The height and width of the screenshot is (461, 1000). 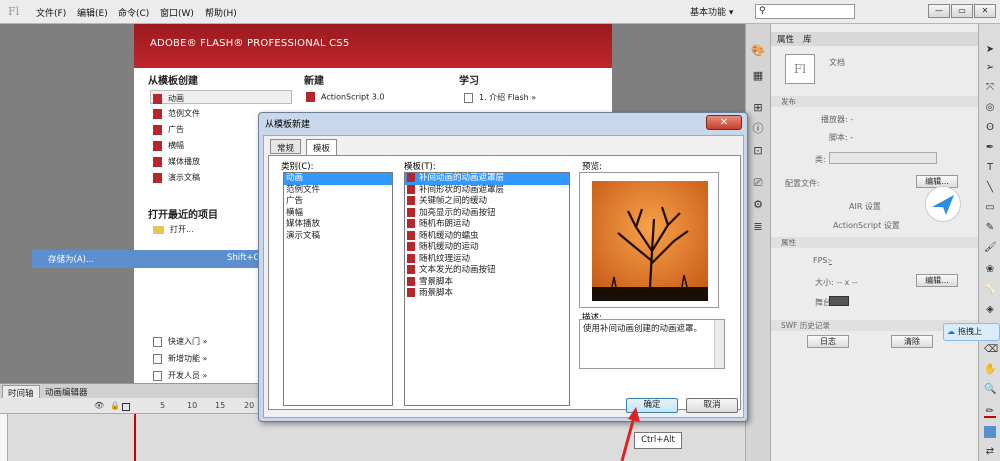 I want to click on category-item: 范例文件, so click(x=338, y=191).